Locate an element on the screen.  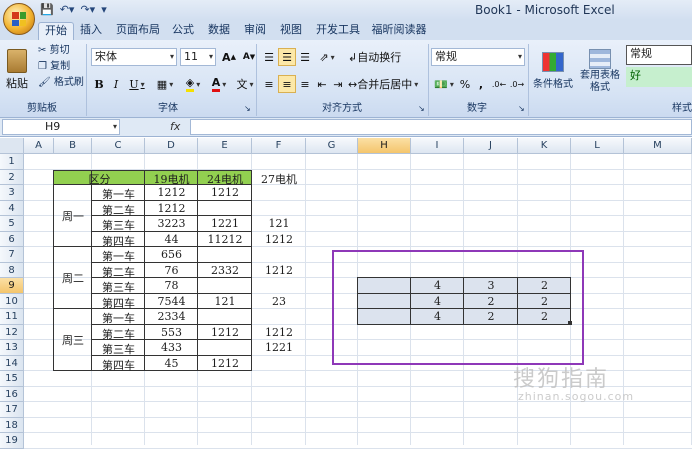
tab-developer: 开发工具 is located at coordinates (338, 31).